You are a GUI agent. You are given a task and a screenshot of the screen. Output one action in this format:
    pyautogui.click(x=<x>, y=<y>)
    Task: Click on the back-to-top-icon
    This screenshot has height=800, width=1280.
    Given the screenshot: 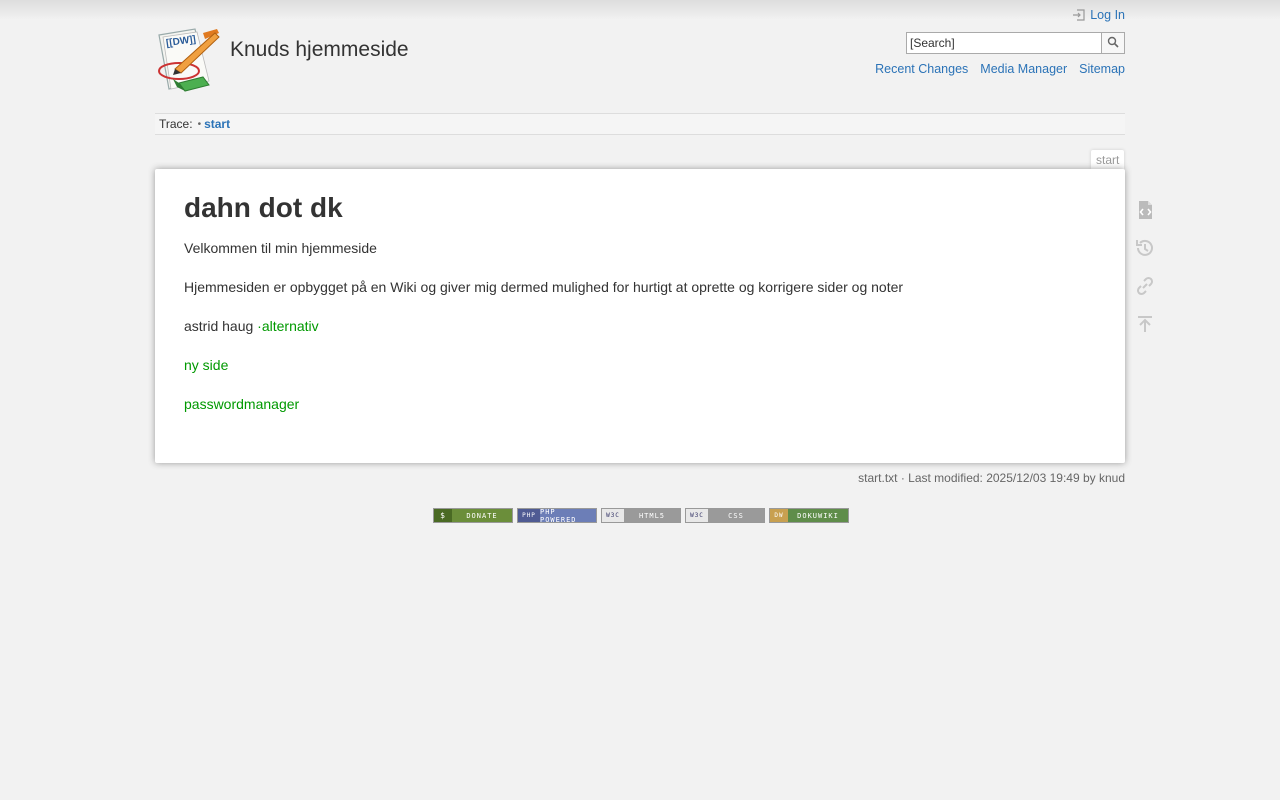 What is the action you would take?
    pyautogui.click(x=1145, y=325)
    